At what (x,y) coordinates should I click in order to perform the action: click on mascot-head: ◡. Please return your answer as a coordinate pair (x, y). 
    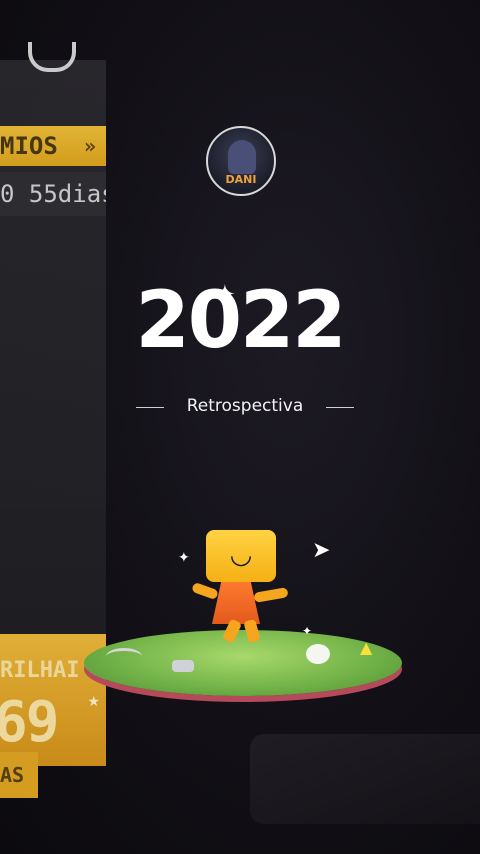
    Looking at the image, I should click on (241, 556).